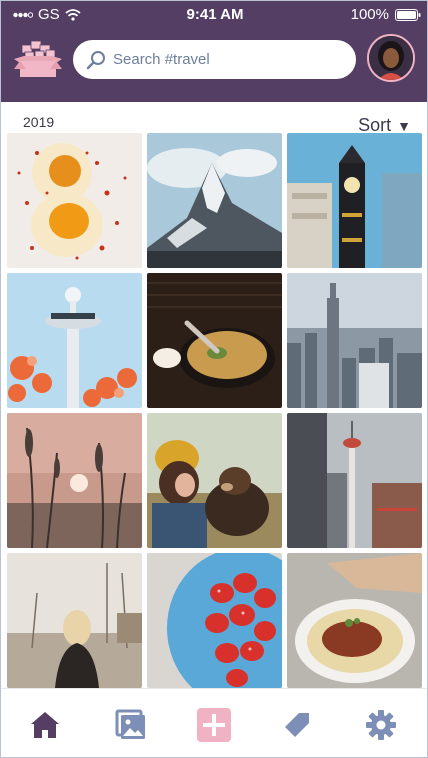  I want to click on search-input, so click(228, 59).